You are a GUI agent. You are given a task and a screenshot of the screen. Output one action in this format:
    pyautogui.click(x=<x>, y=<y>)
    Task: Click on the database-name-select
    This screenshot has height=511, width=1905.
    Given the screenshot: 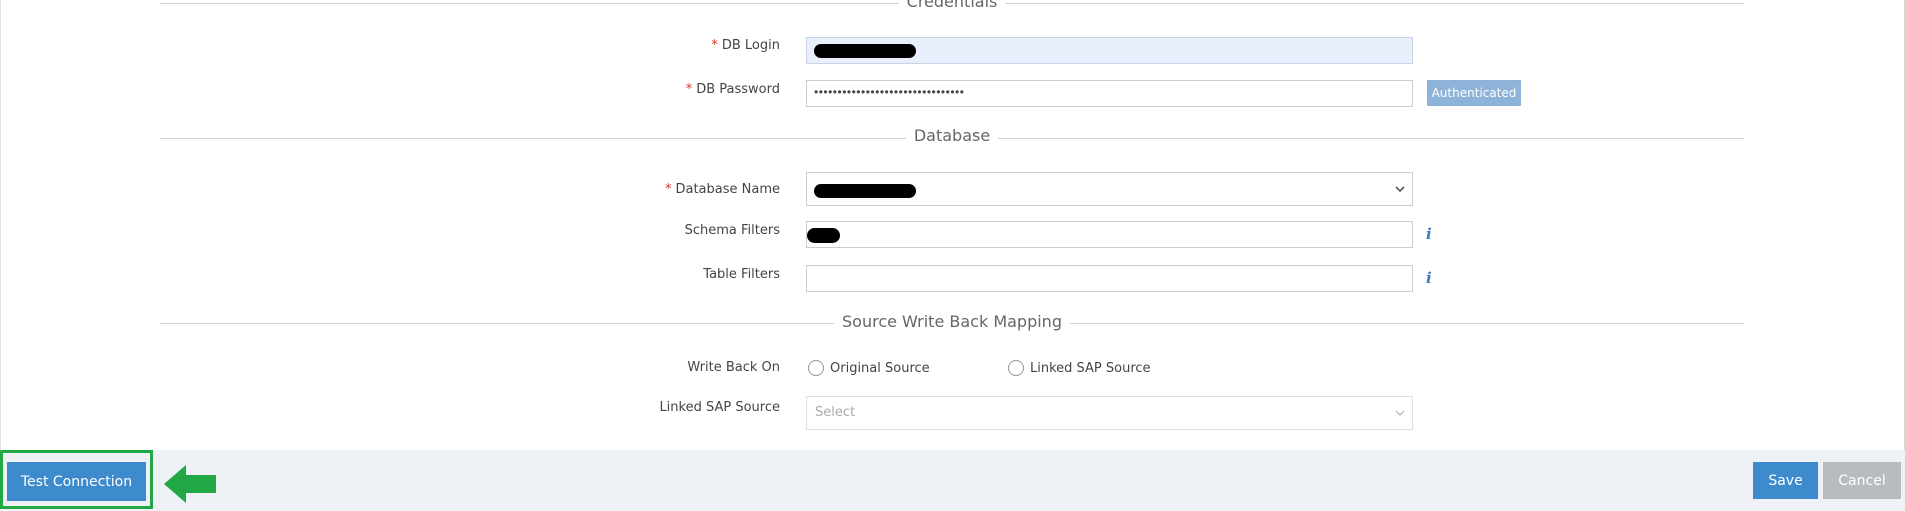 What is the action you would take?
    pyautogui.click(x=1109, y=189)
    